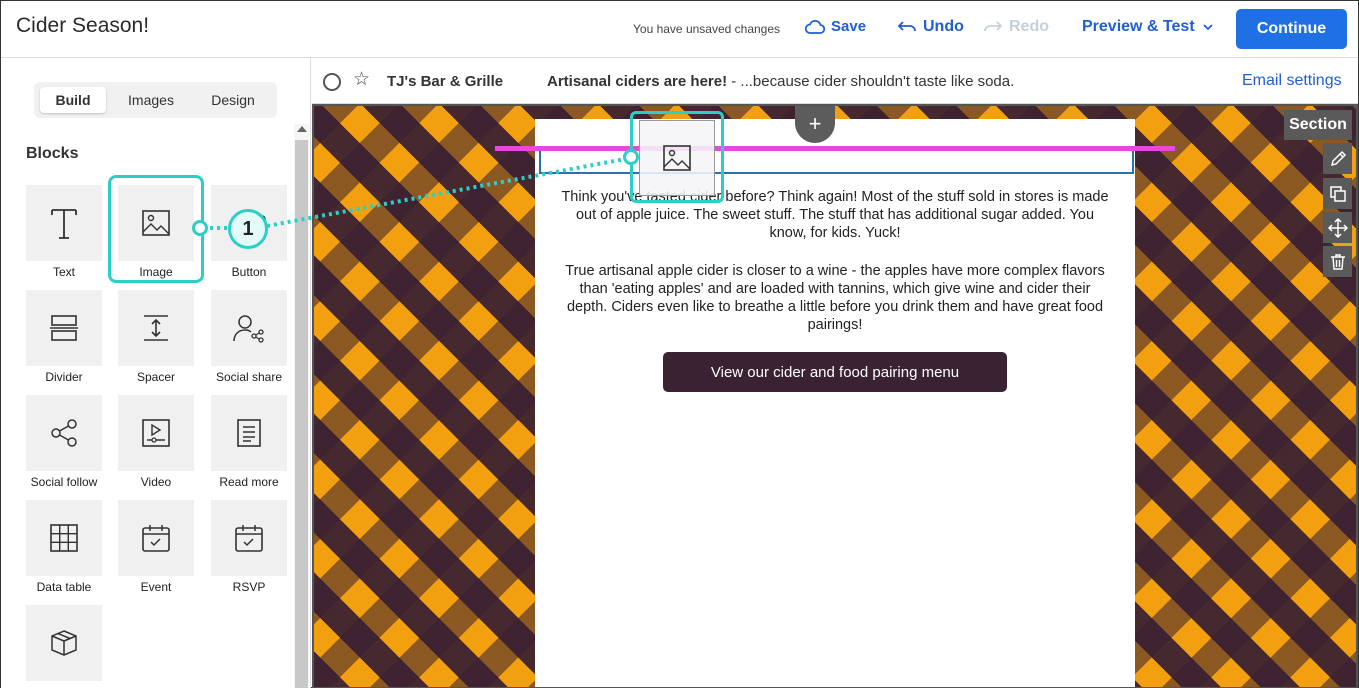  I want to click on tab-images: Images, so click(151, 100).